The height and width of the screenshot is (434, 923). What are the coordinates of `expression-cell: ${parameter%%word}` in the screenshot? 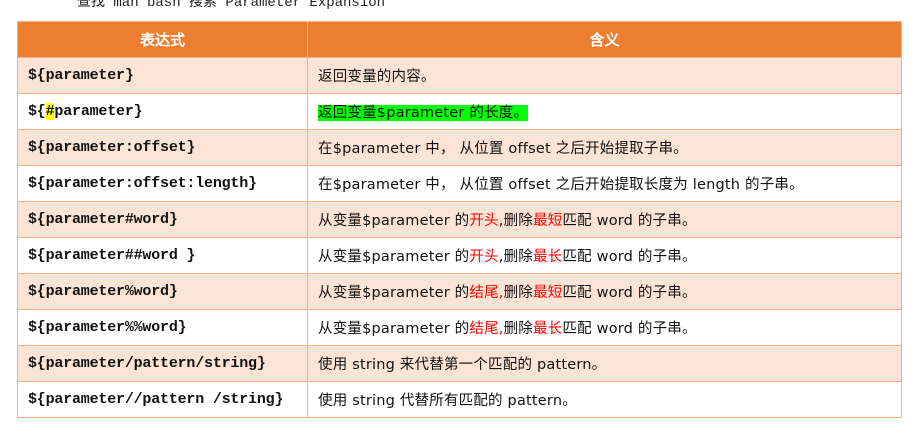 It's located at (162, 327).